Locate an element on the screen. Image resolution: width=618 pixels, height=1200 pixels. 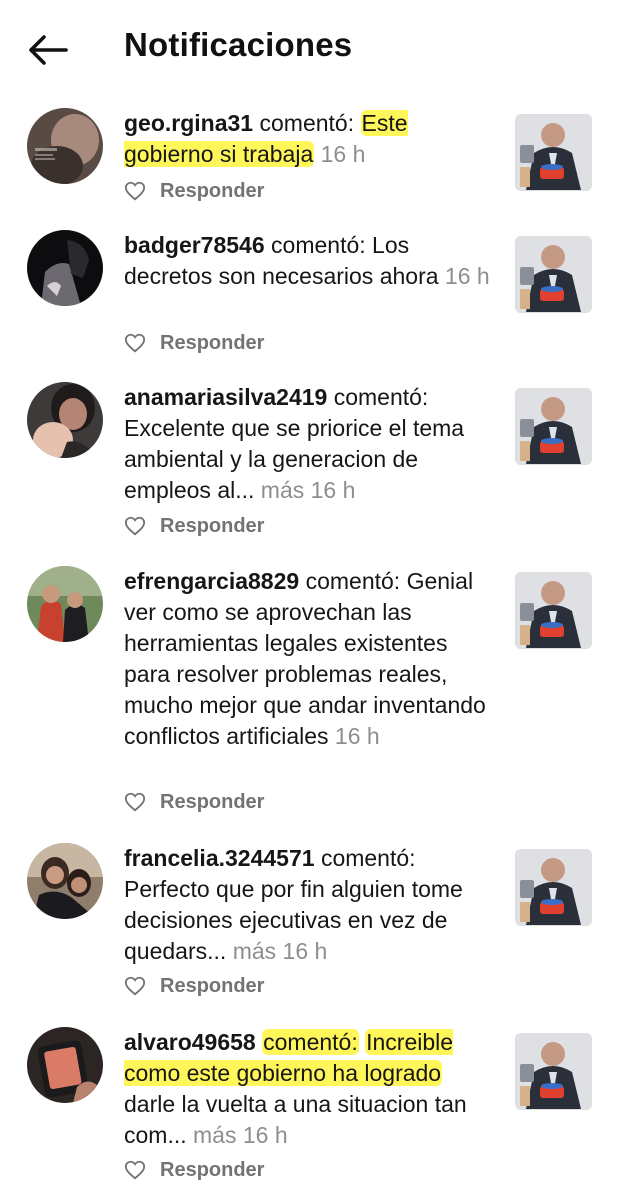
username-link: efrengarcia8829 is located at coordinates (211, 581).